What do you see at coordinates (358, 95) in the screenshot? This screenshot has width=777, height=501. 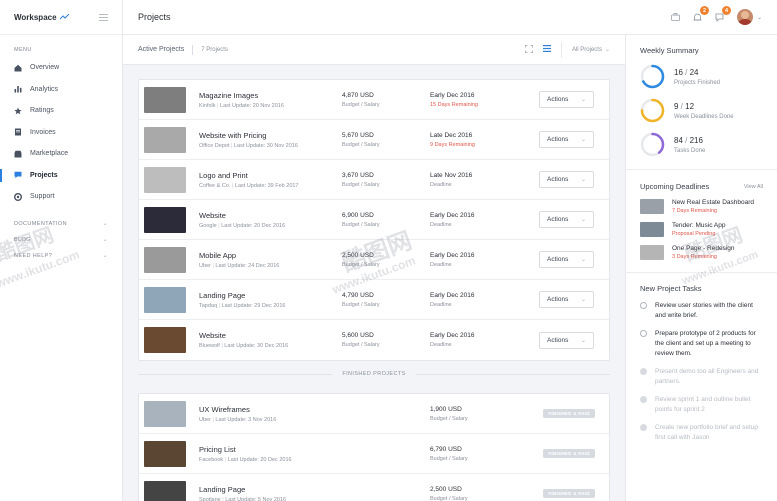 I see `project-budget: 4,870 USD` at bounding box center [358, 95].